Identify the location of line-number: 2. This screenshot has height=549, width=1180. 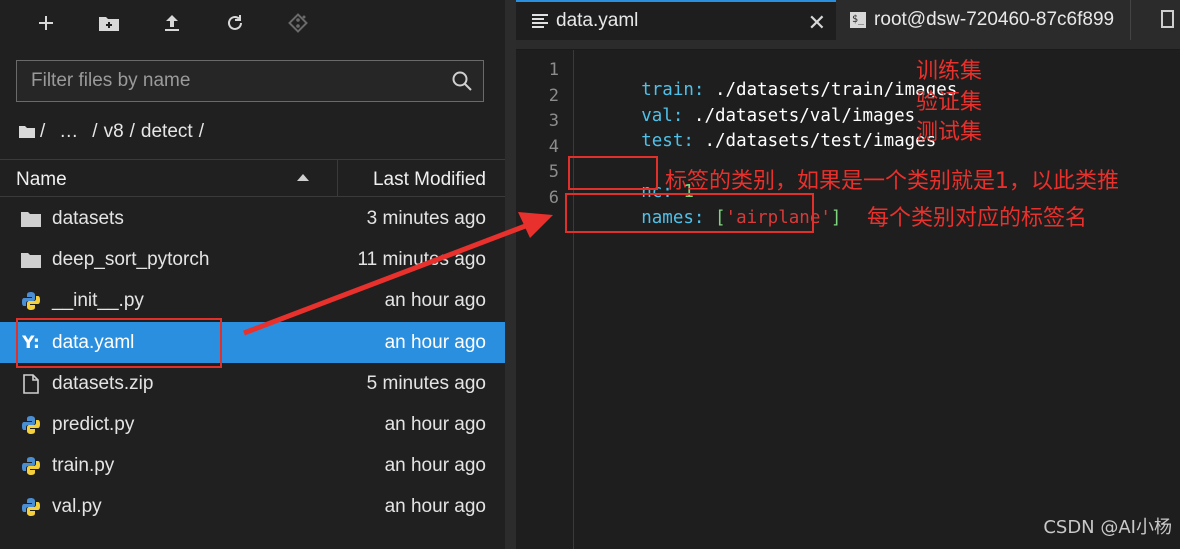
(553, 96).